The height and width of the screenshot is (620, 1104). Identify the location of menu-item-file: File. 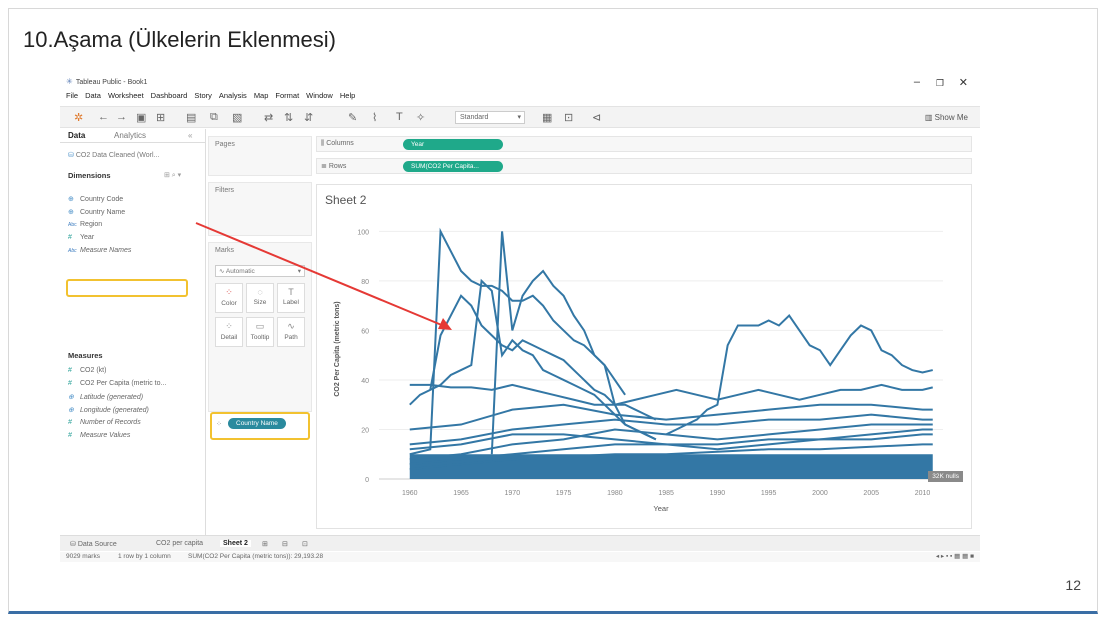
(72, 95).